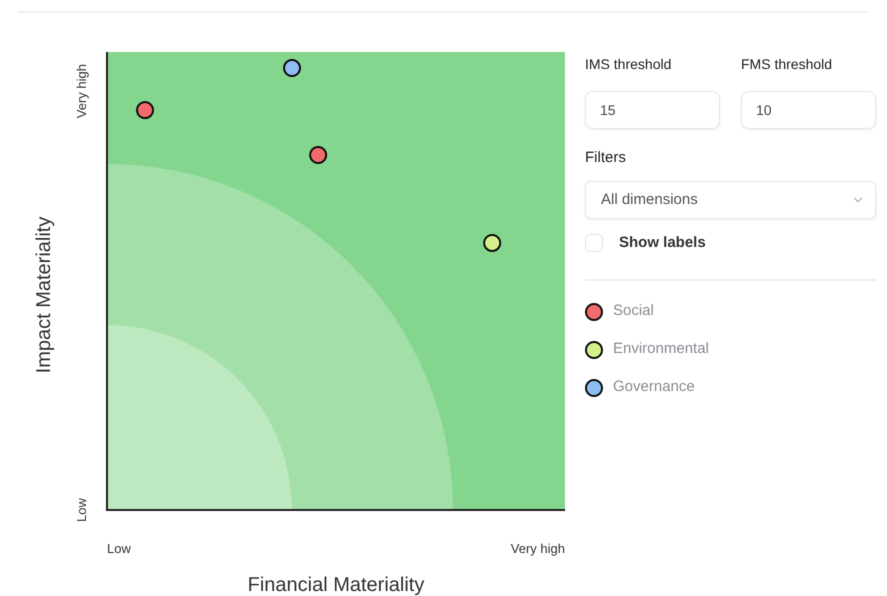 The width and height of the screenshot is (887, 596). Describe the element at coordinates (81, 91) in the screenshot. I see `y-tick-label: Very high` at that location.